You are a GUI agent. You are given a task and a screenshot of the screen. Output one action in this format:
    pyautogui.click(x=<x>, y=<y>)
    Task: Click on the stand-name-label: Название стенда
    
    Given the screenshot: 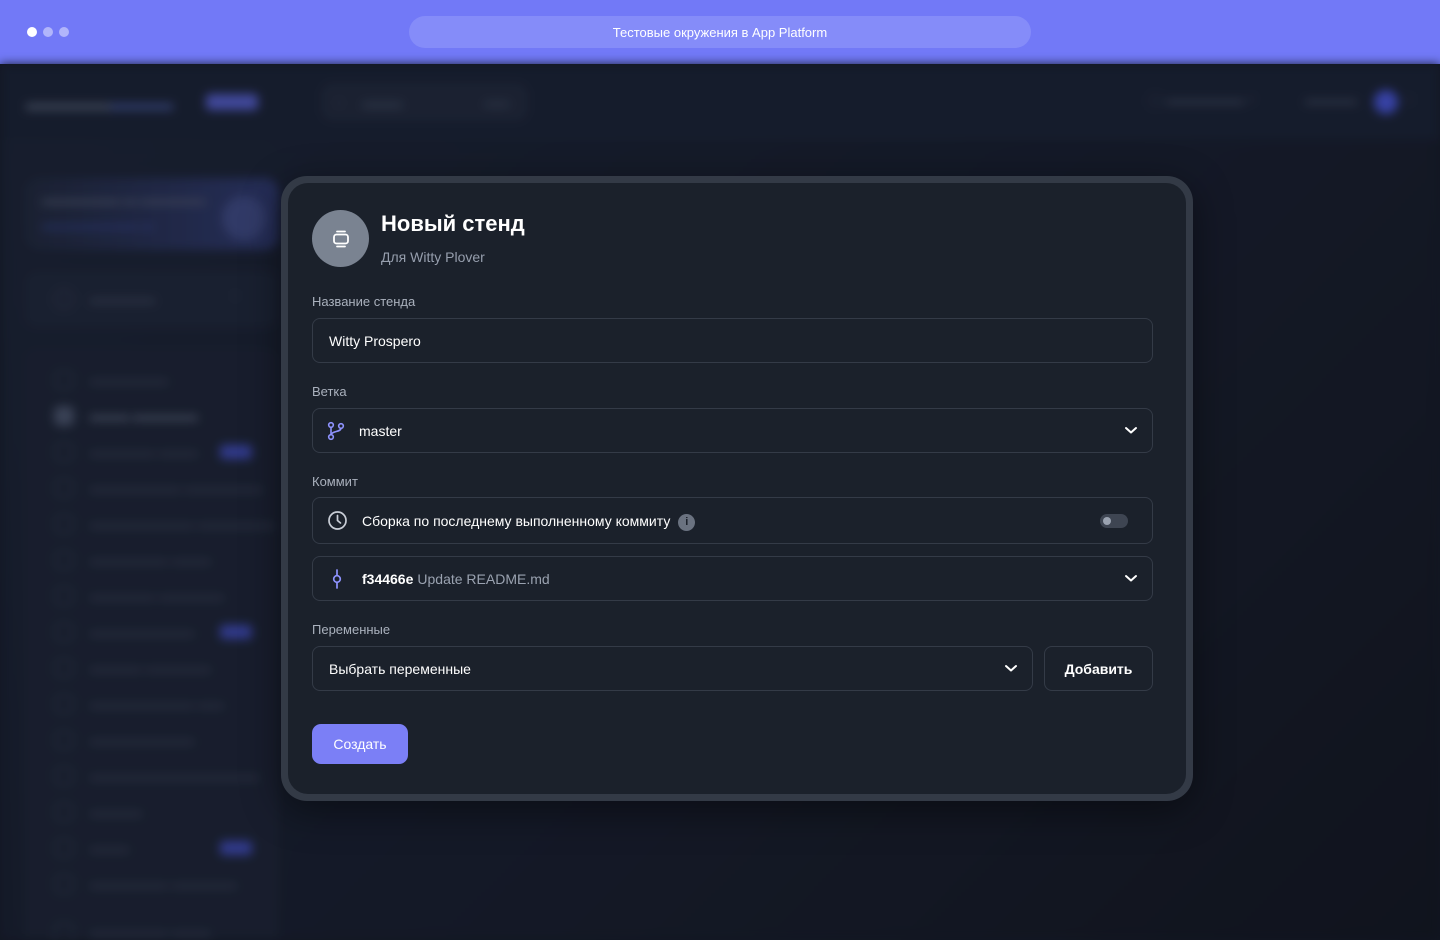 What is the action you would take?
    pyautogui.click(x=364, y=301)
    